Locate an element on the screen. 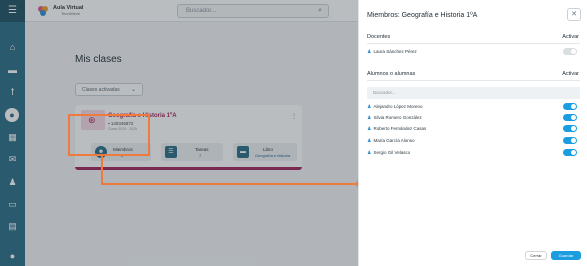  highlight-box is located at coordinates (109, 135).